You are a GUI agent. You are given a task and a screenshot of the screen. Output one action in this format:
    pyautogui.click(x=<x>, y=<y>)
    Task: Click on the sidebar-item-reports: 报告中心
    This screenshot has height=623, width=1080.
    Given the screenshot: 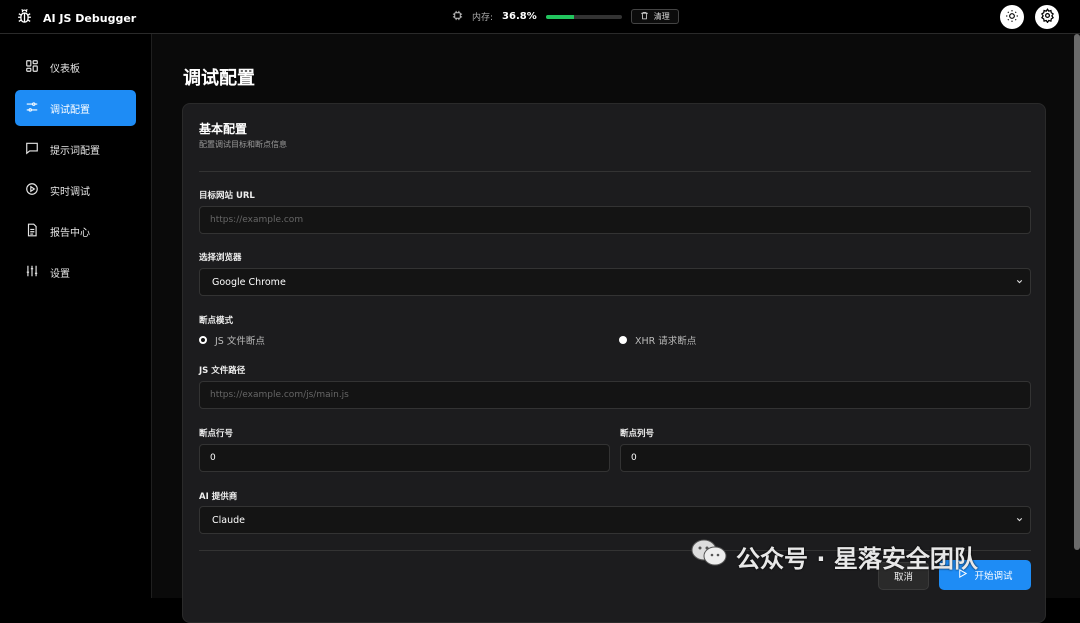 What is the action you would take?
    pyautogui.click(x=75, y=231)
    